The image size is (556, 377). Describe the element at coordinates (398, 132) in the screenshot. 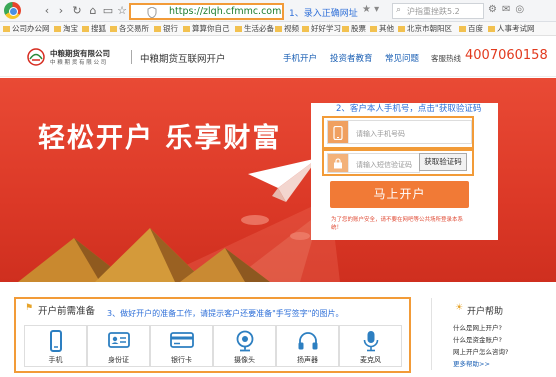

I see `highlight-phone-field` at that location.